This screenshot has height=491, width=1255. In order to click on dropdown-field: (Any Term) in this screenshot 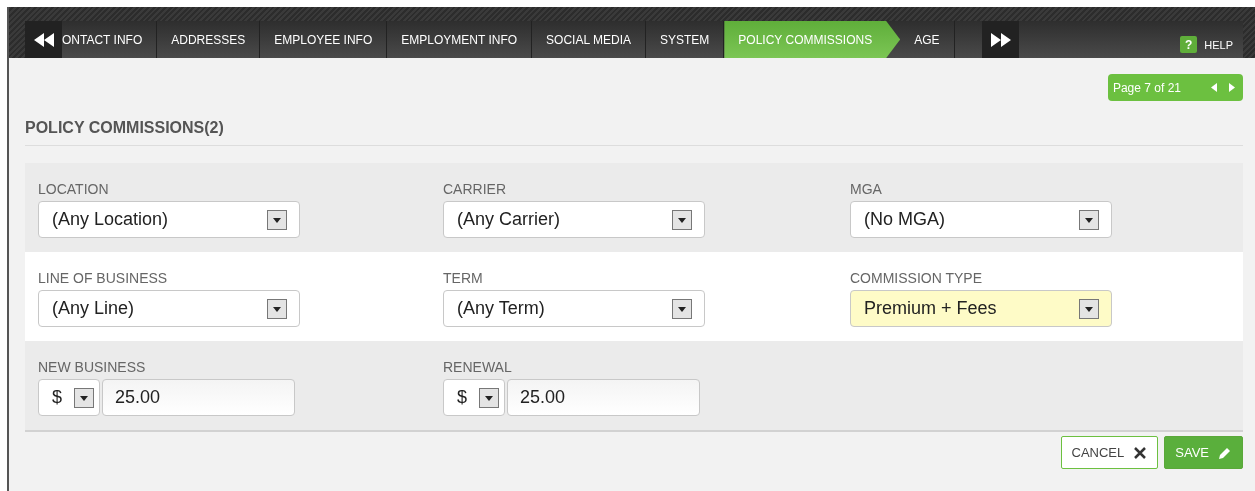, I will do `click(574, 308)`.